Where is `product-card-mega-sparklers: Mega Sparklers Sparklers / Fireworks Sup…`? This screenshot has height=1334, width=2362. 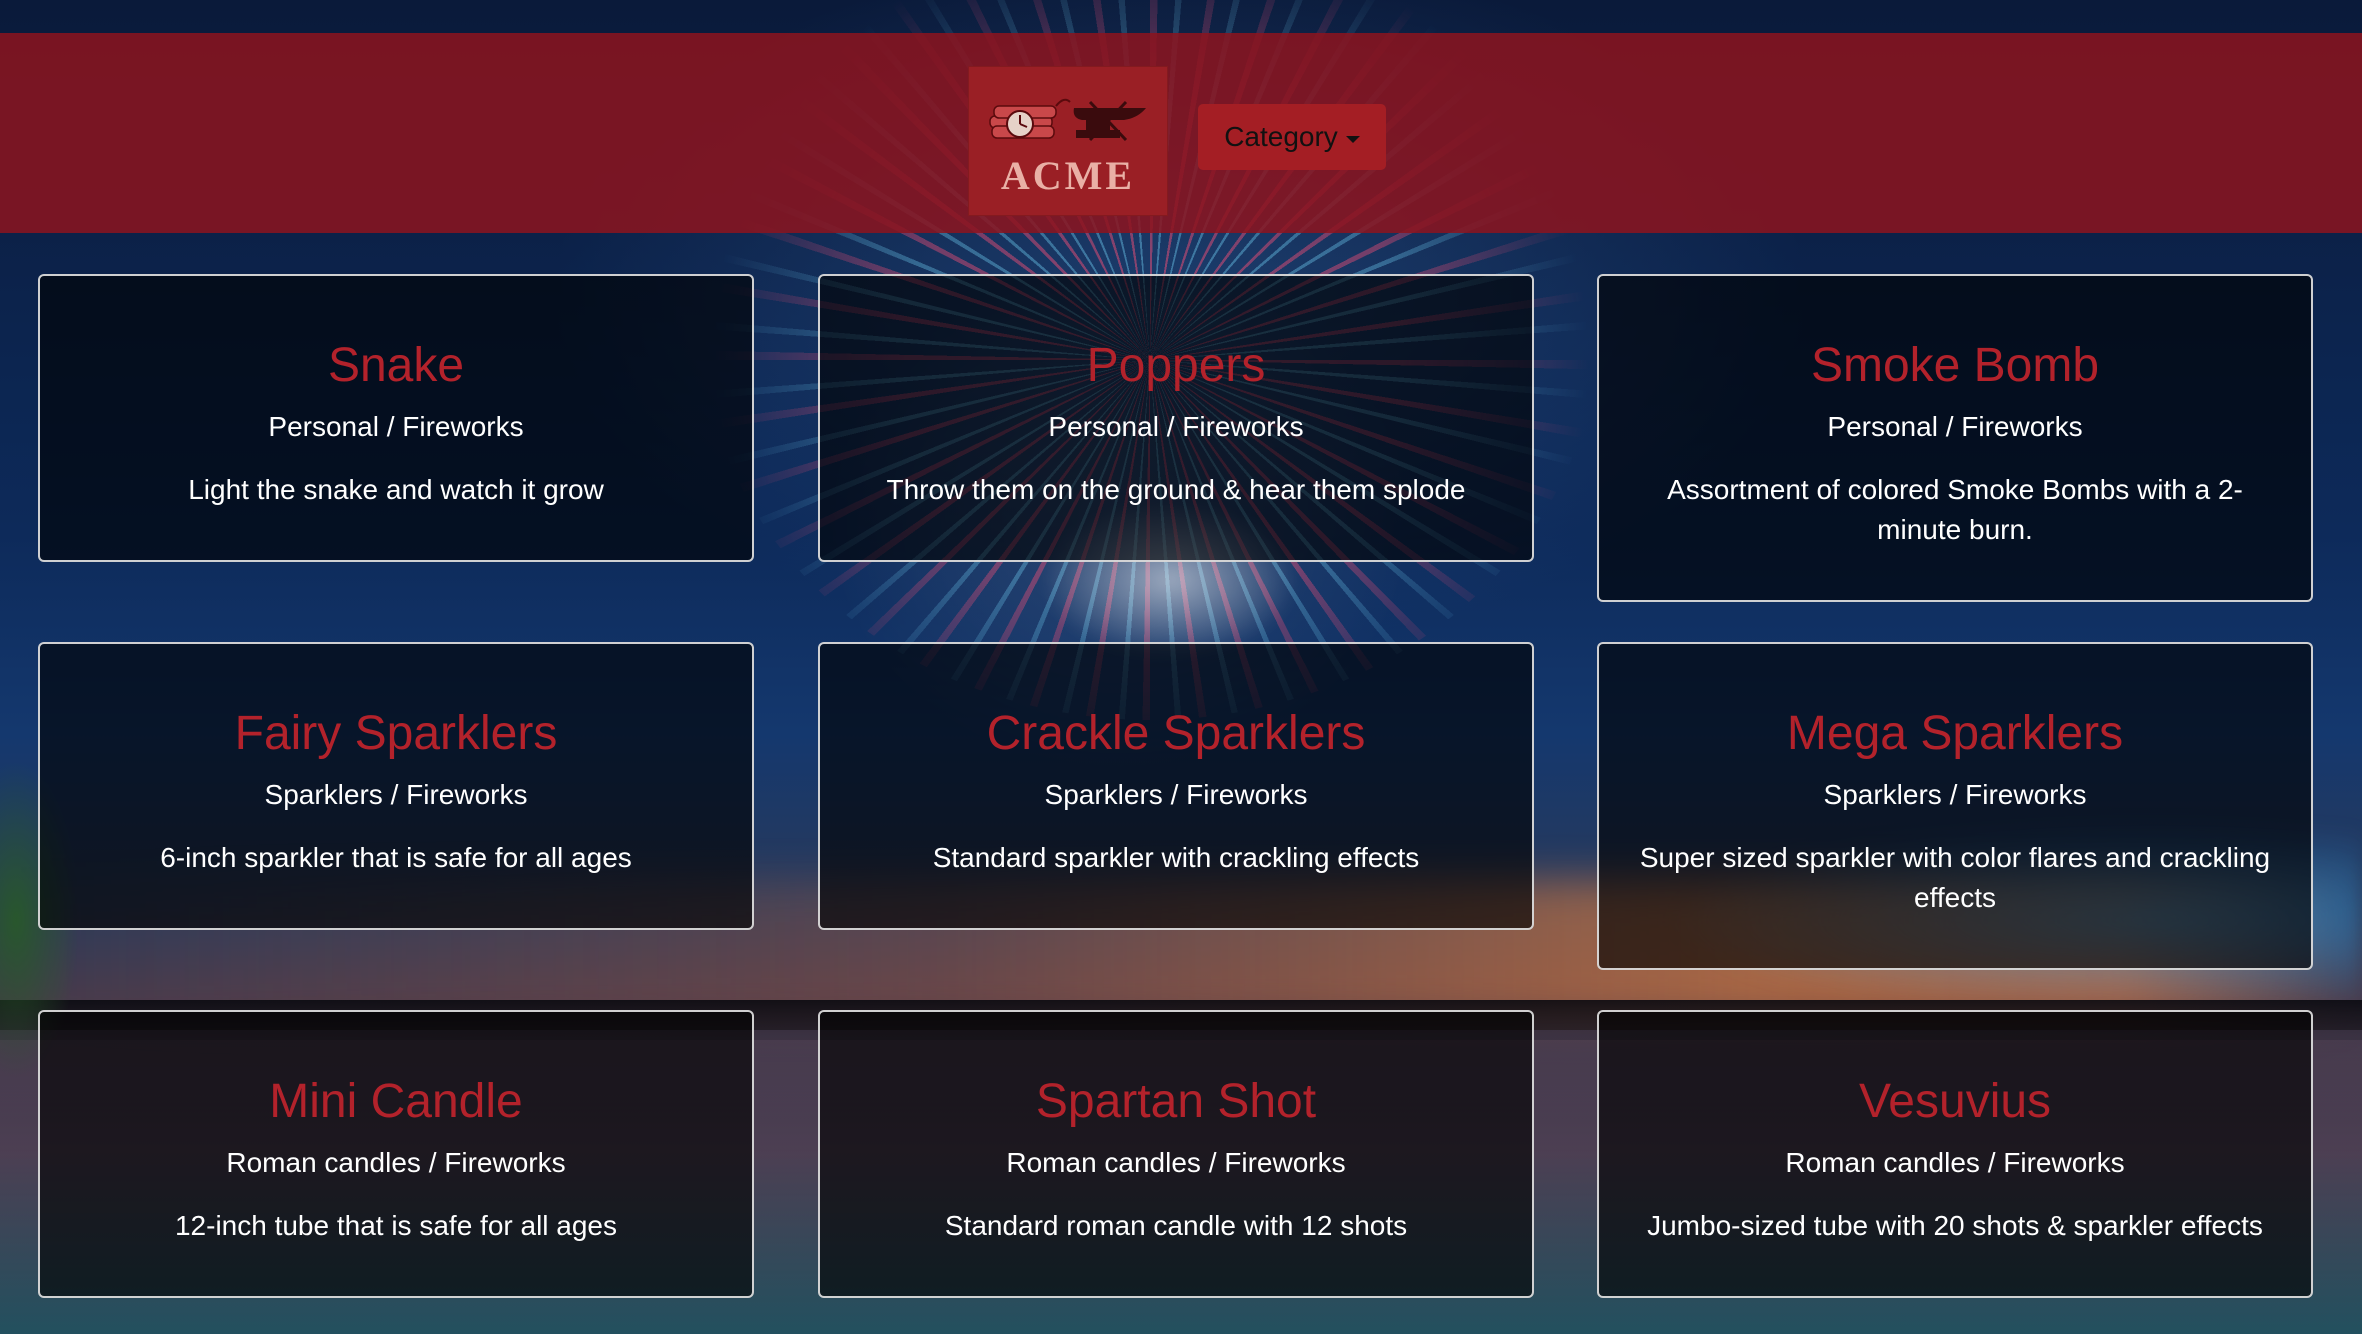
product-card-mega-sparklers: Mega Sparklers Sparklers / Fireworks Sup… is located at coordinates (1955, 806).